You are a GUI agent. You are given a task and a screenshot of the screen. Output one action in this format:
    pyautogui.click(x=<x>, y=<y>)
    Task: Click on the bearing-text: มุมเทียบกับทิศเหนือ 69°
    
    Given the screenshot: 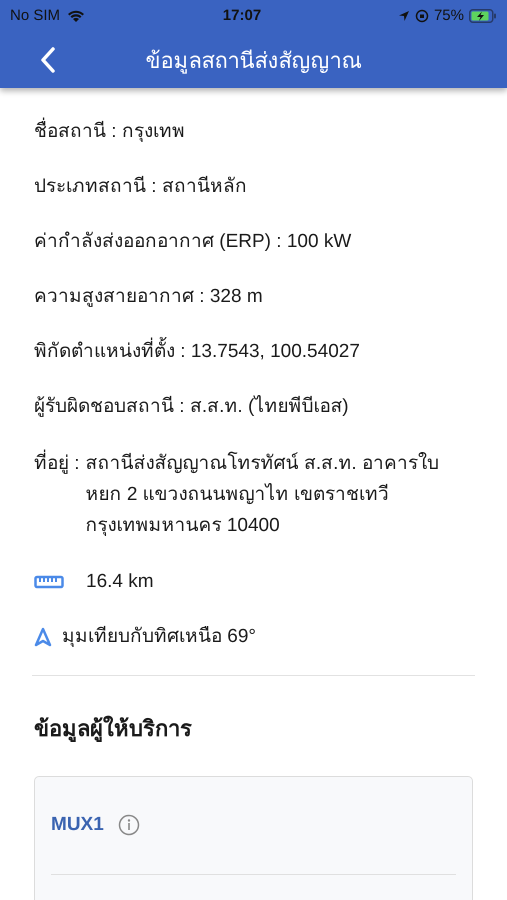 What is the action you would take?
    pyautogui.click(x=159, y=636)
    